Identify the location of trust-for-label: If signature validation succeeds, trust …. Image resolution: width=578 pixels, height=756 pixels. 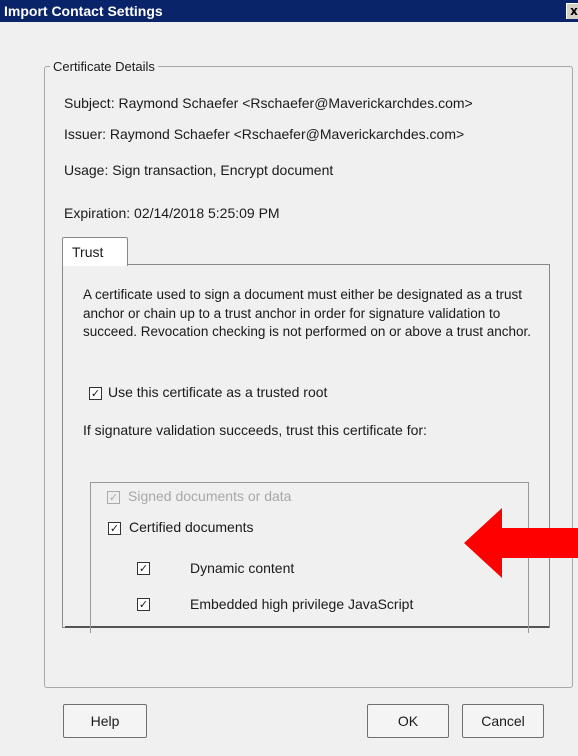
(255, 430).